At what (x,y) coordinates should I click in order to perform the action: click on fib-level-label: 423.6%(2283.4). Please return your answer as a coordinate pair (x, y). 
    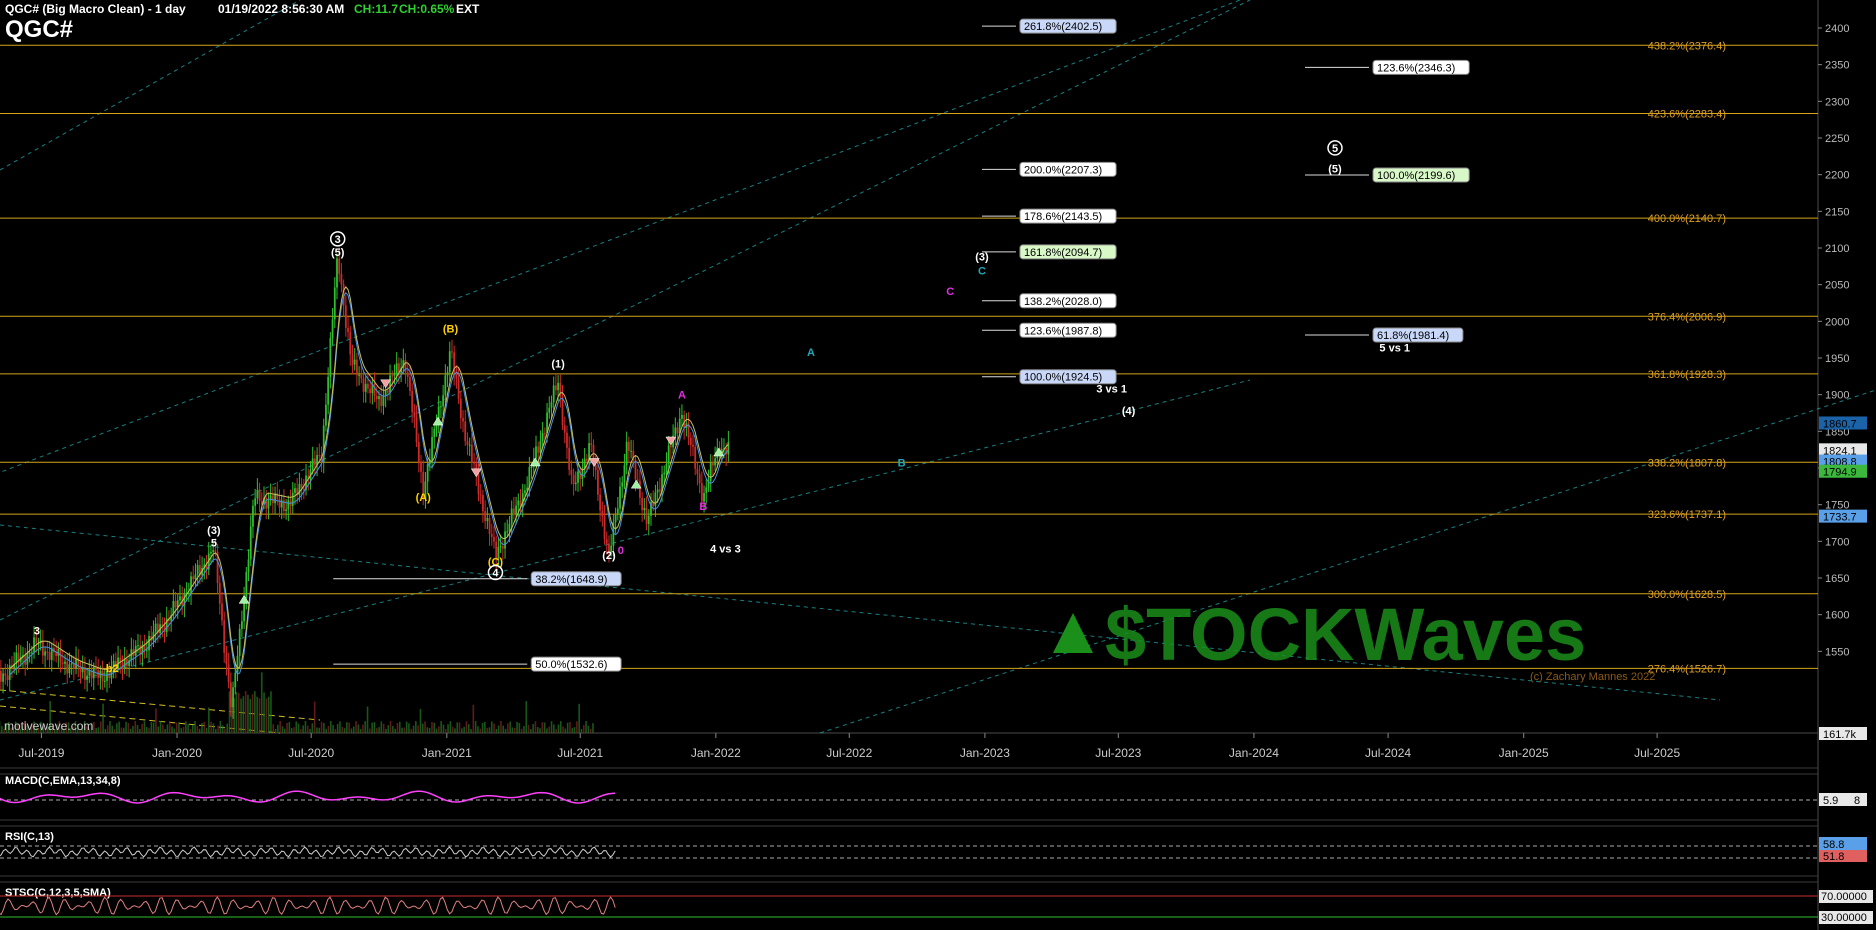
    Looking at the image, I should click on (1687, 115).